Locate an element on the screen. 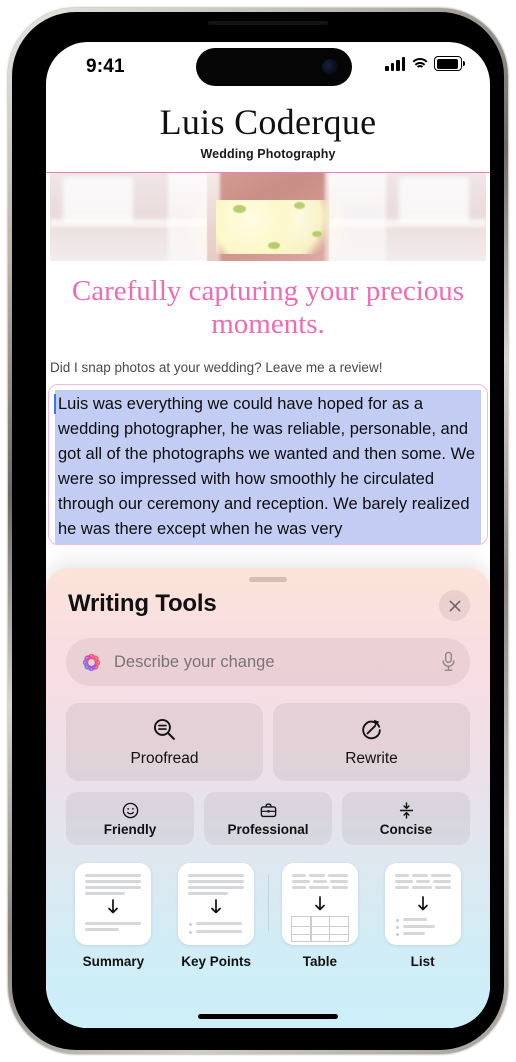  signal-bars-icon is located at coordinates (395, 64).